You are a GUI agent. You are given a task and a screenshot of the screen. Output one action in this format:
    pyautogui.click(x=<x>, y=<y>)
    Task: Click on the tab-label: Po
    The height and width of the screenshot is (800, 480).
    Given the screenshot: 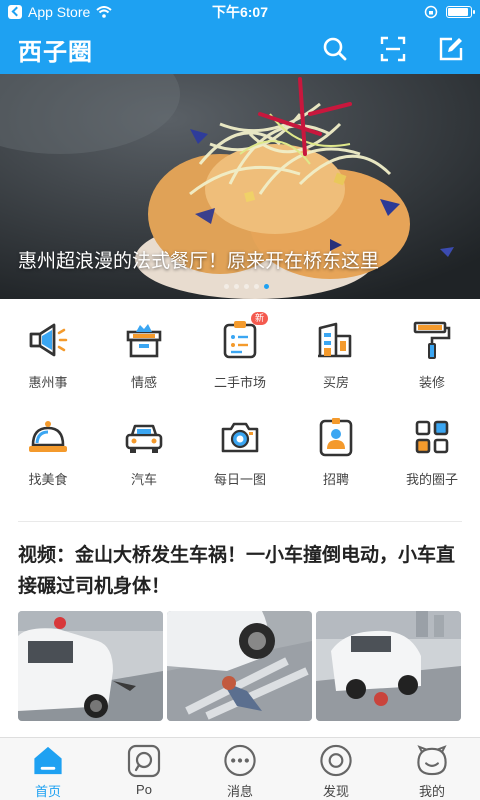 What is the action you would take?
    pyautogui.click(x=144, y=789)
    